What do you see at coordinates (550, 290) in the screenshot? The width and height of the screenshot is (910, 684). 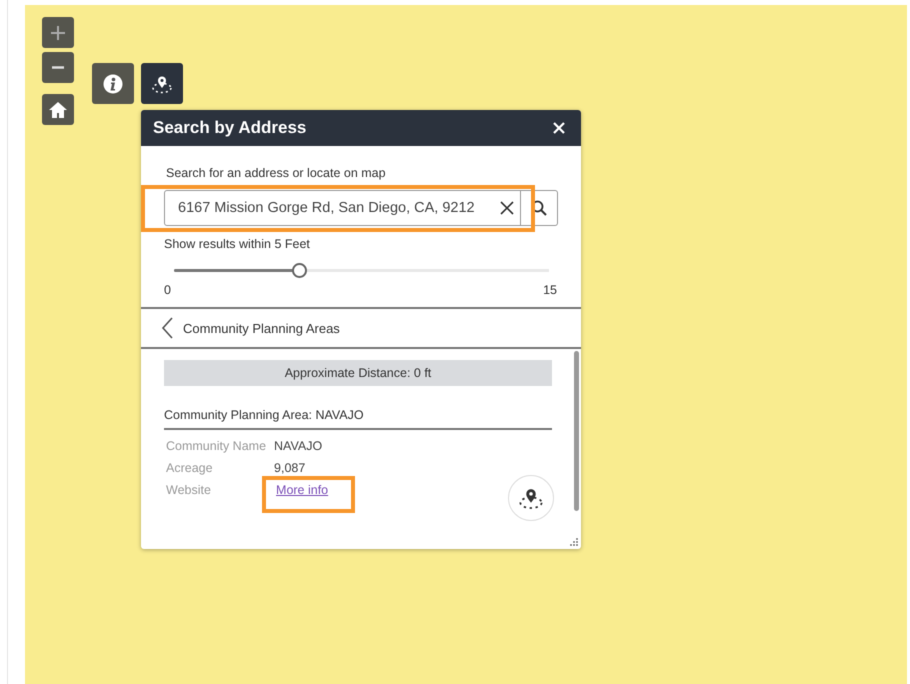 I see `slider-max-label: 15` at bounding box center [550, 290].